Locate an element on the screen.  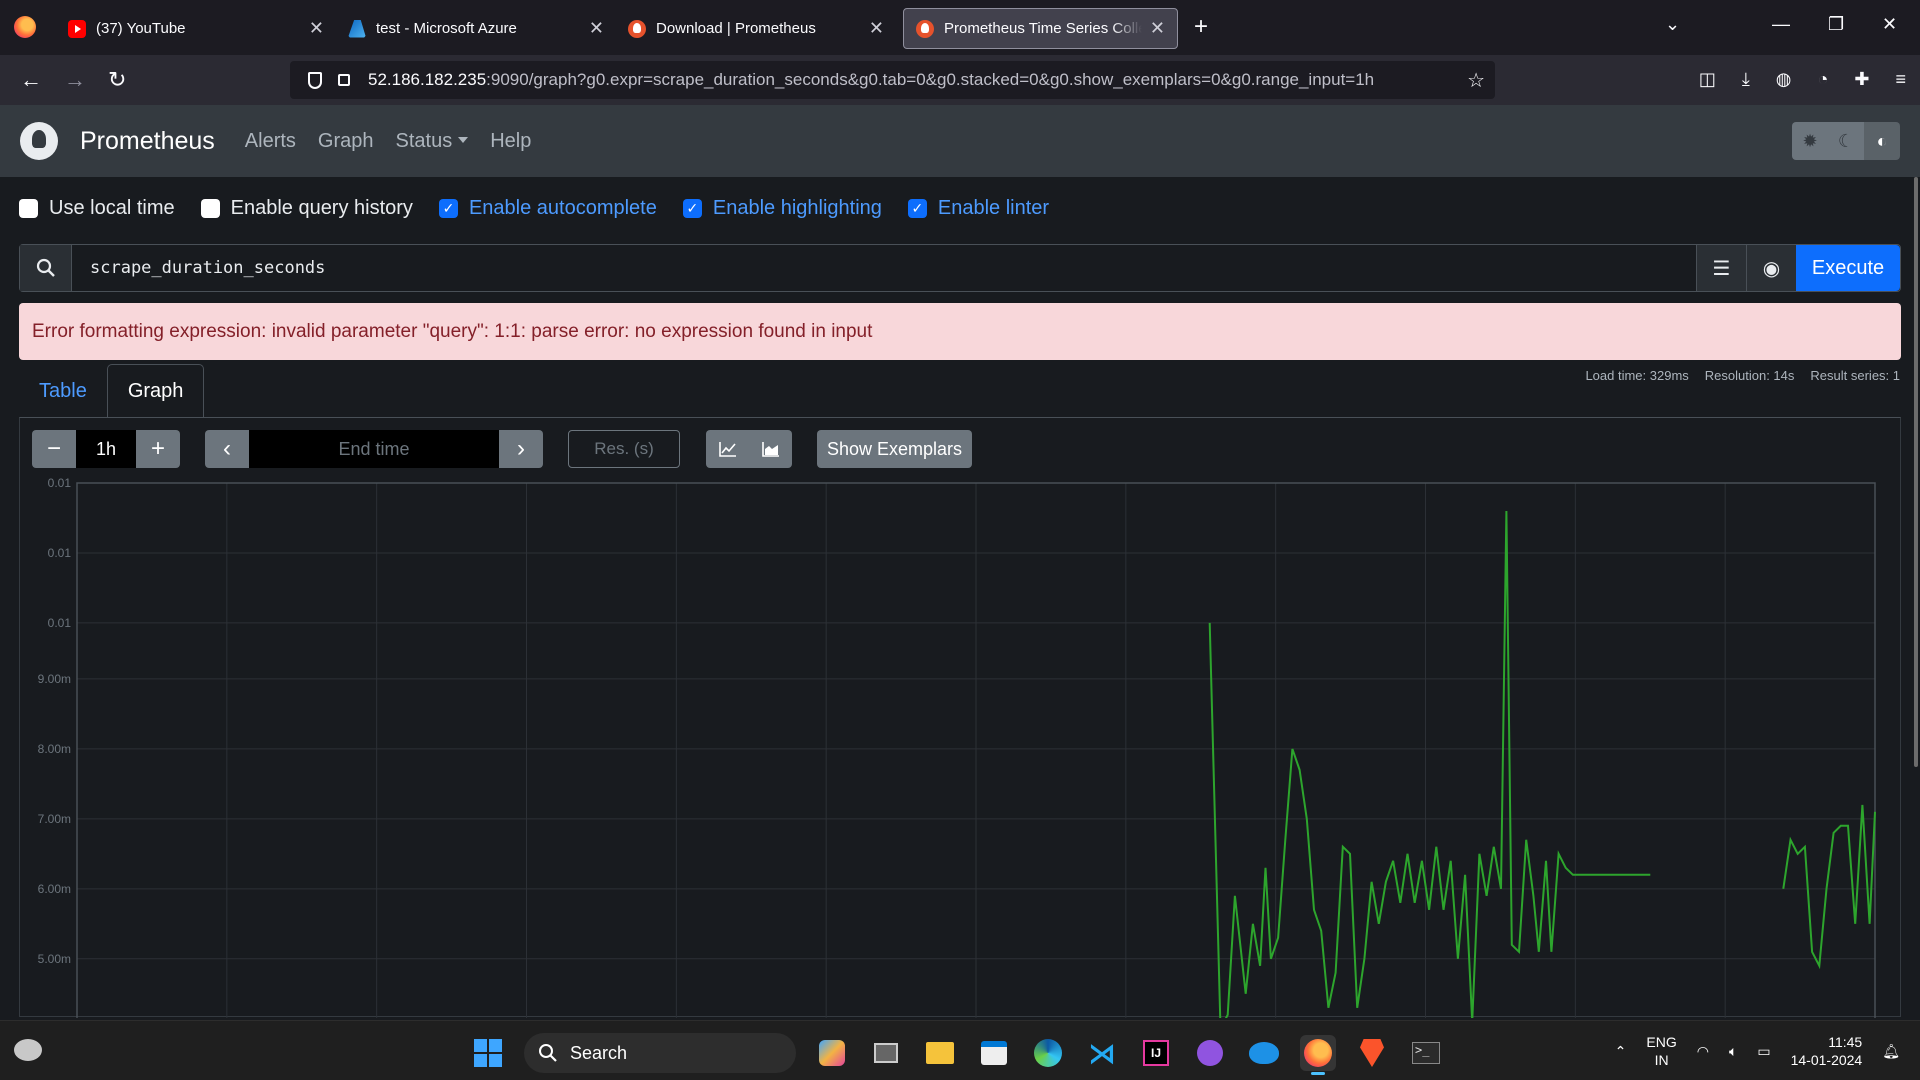
nav-help: Help is located at coordinates (510, 141).